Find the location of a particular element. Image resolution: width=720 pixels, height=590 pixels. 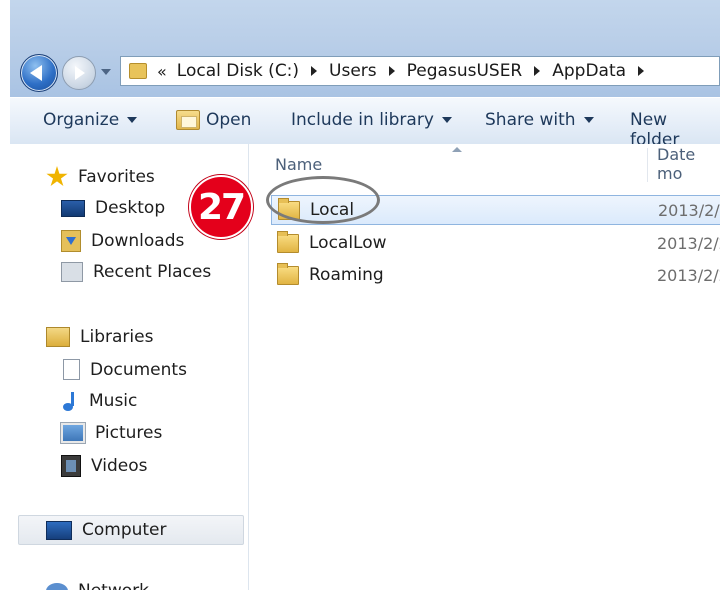

file-row-locallow: LocalLow 2013/2/2 is located at coordinates (495, 243).